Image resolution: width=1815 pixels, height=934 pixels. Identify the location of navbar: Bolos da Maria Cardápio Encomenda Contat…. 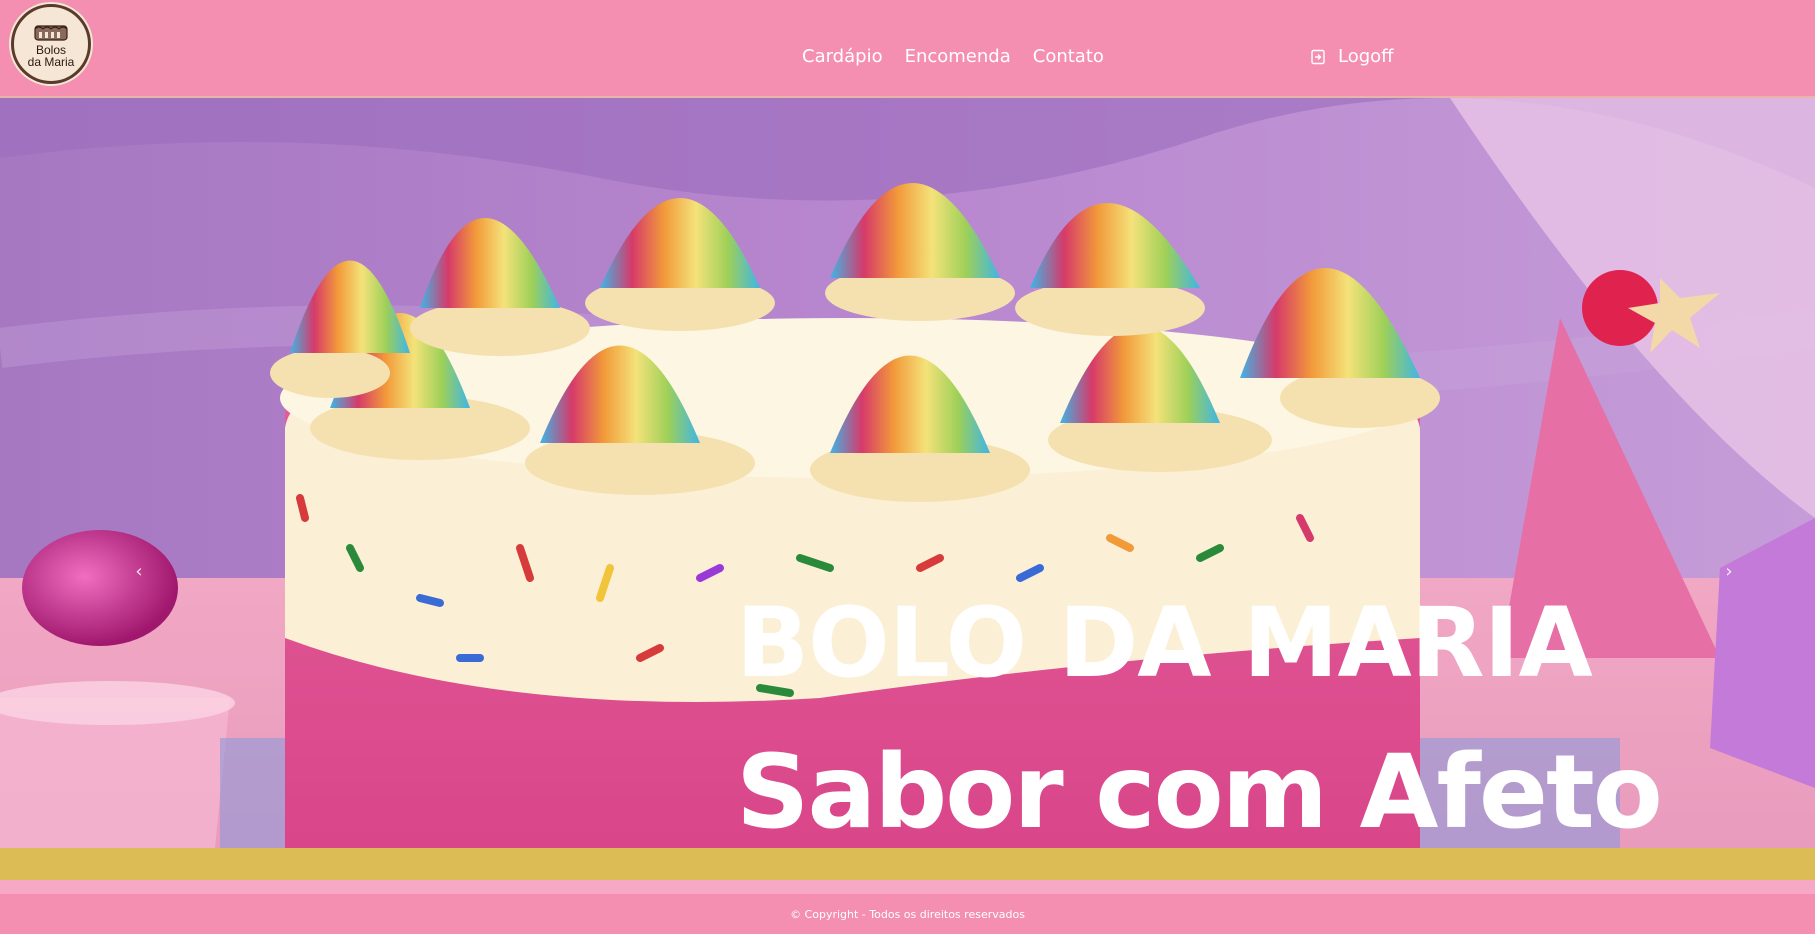
(907, 49).